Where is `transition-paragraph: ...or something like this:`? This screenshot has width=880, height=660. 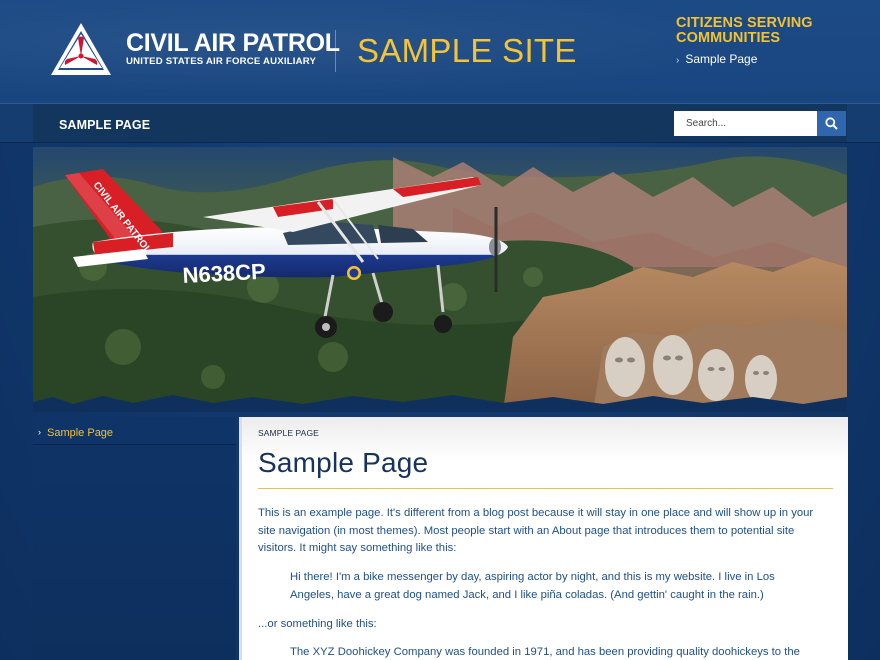 transition-paragraph: ...or something like this: is located at coordinates (317, 624).